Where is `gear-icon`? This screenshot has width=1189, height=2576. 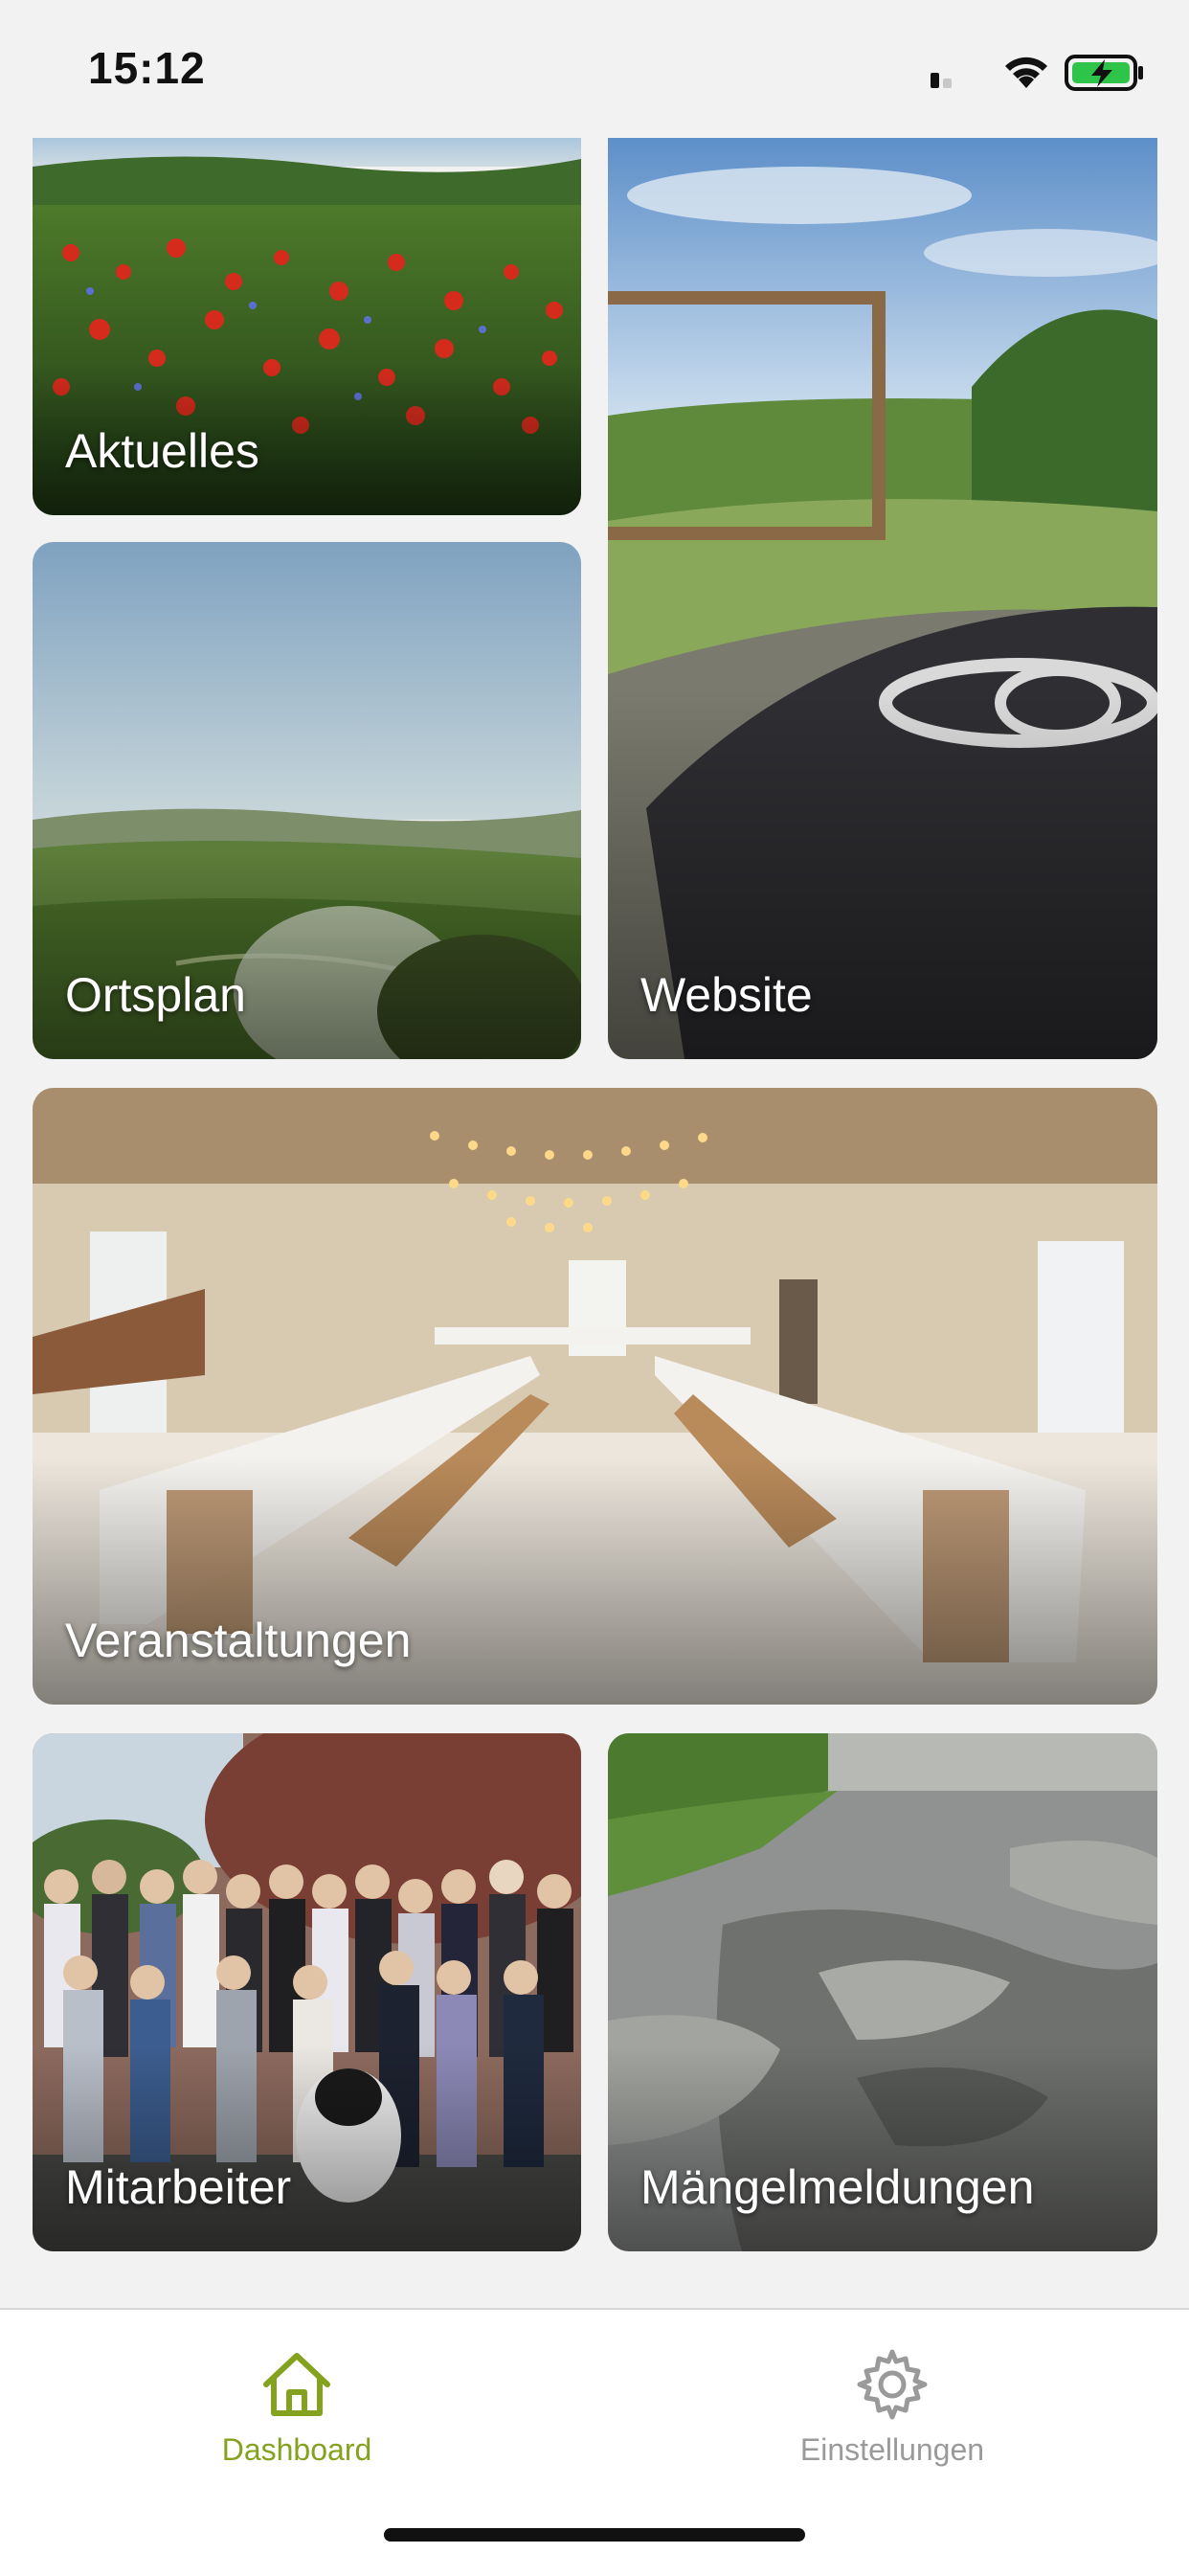
gear-icon is located at coordinates (892, 2384).